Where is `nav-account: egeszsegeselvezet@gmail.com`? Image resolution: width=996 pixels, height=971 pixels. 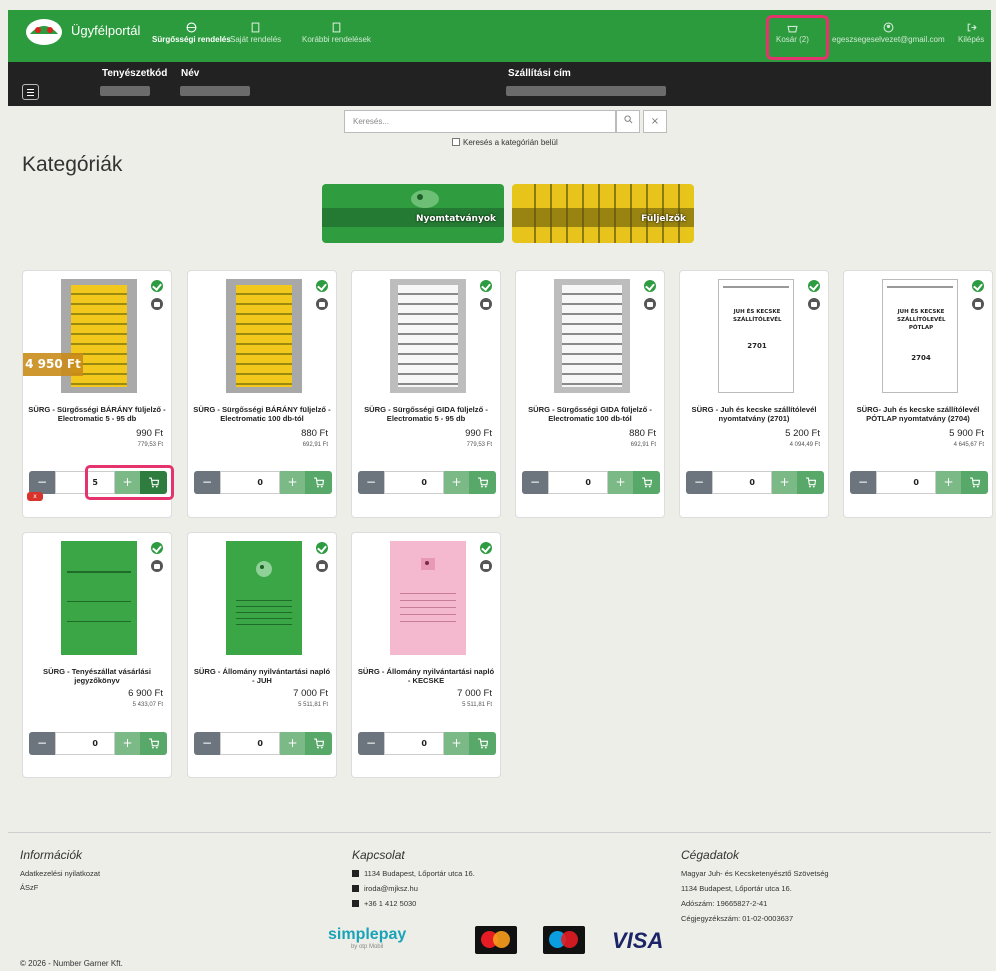
nav-account: egeszsegeselvezet@gmail.com is located at coordinates (888, 33).